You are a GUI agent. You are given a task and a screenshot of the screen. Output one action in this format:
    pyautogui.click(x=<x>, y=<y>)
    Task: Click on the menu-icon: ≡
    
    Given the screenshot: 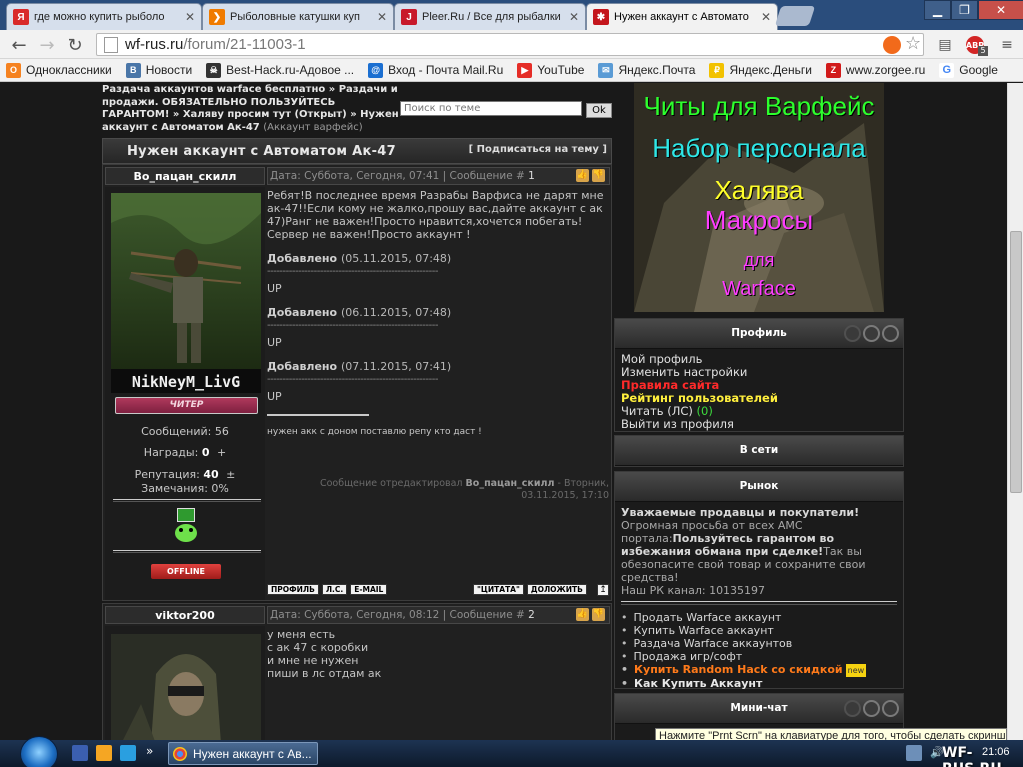 What is the action you would take?
    pyautogui.click(x=1007, y=45)
    